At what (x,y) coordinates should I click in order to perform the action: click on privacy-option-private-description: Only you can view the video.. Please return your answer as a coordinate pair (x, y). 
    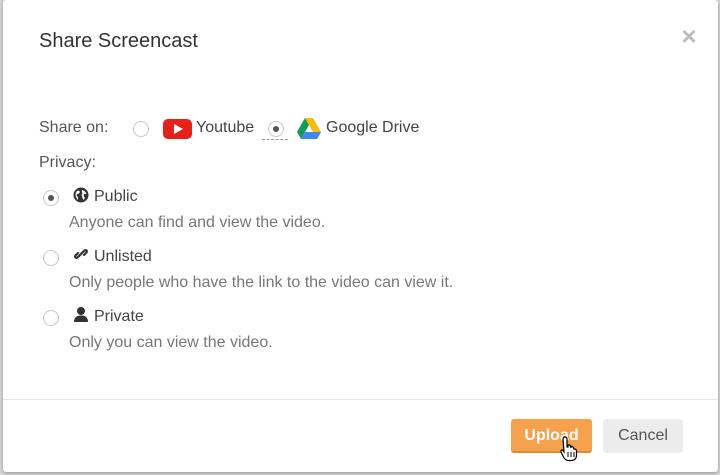
    Looking at the image, I should click on (171, 342).